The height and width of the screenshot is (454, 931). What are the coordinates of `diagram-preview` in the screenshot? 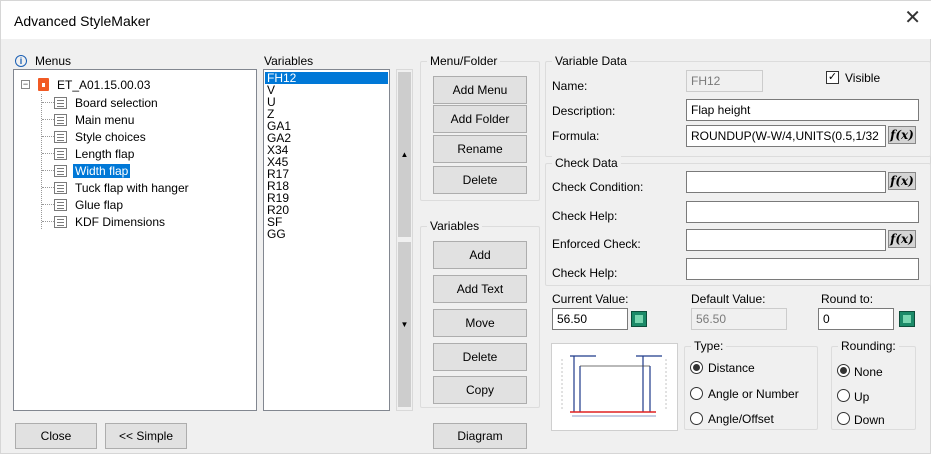 It's located at (614, 387).